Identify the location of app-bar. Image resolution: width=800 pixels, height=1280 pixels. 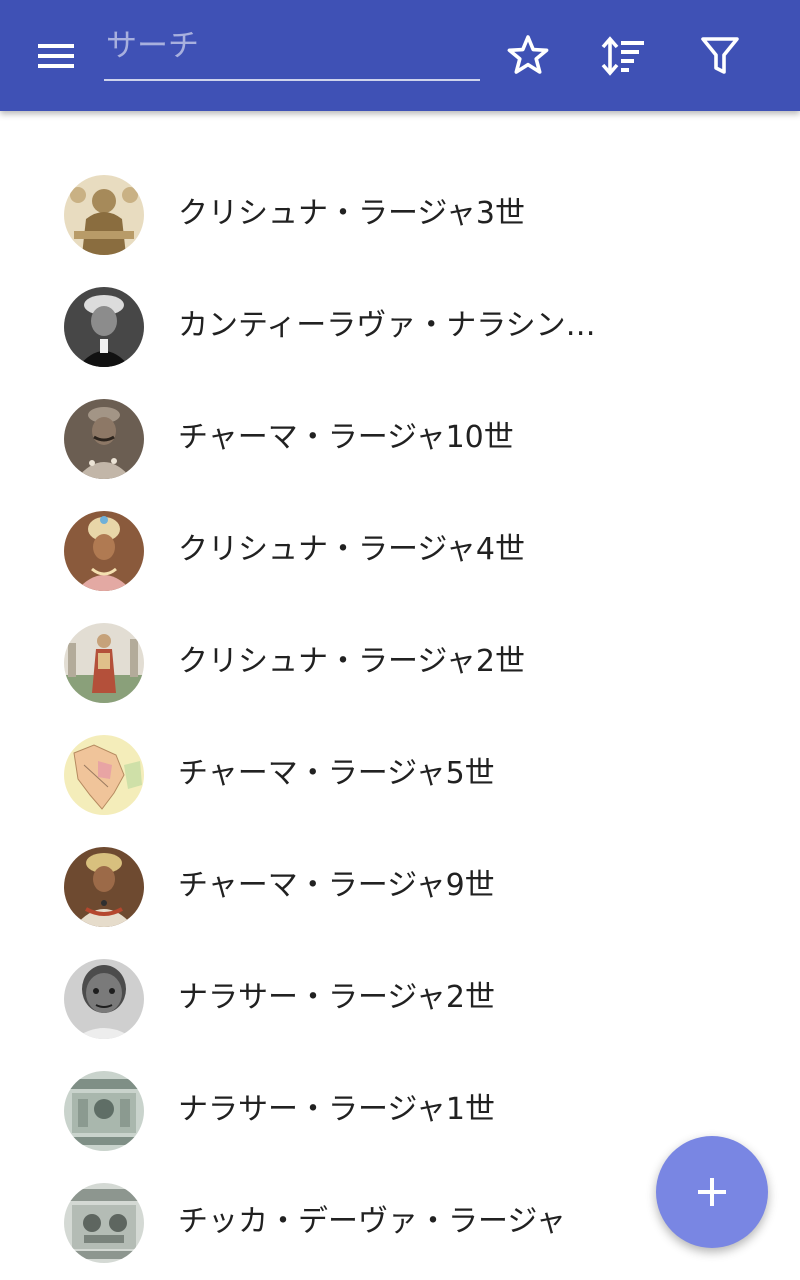
(400, 55).